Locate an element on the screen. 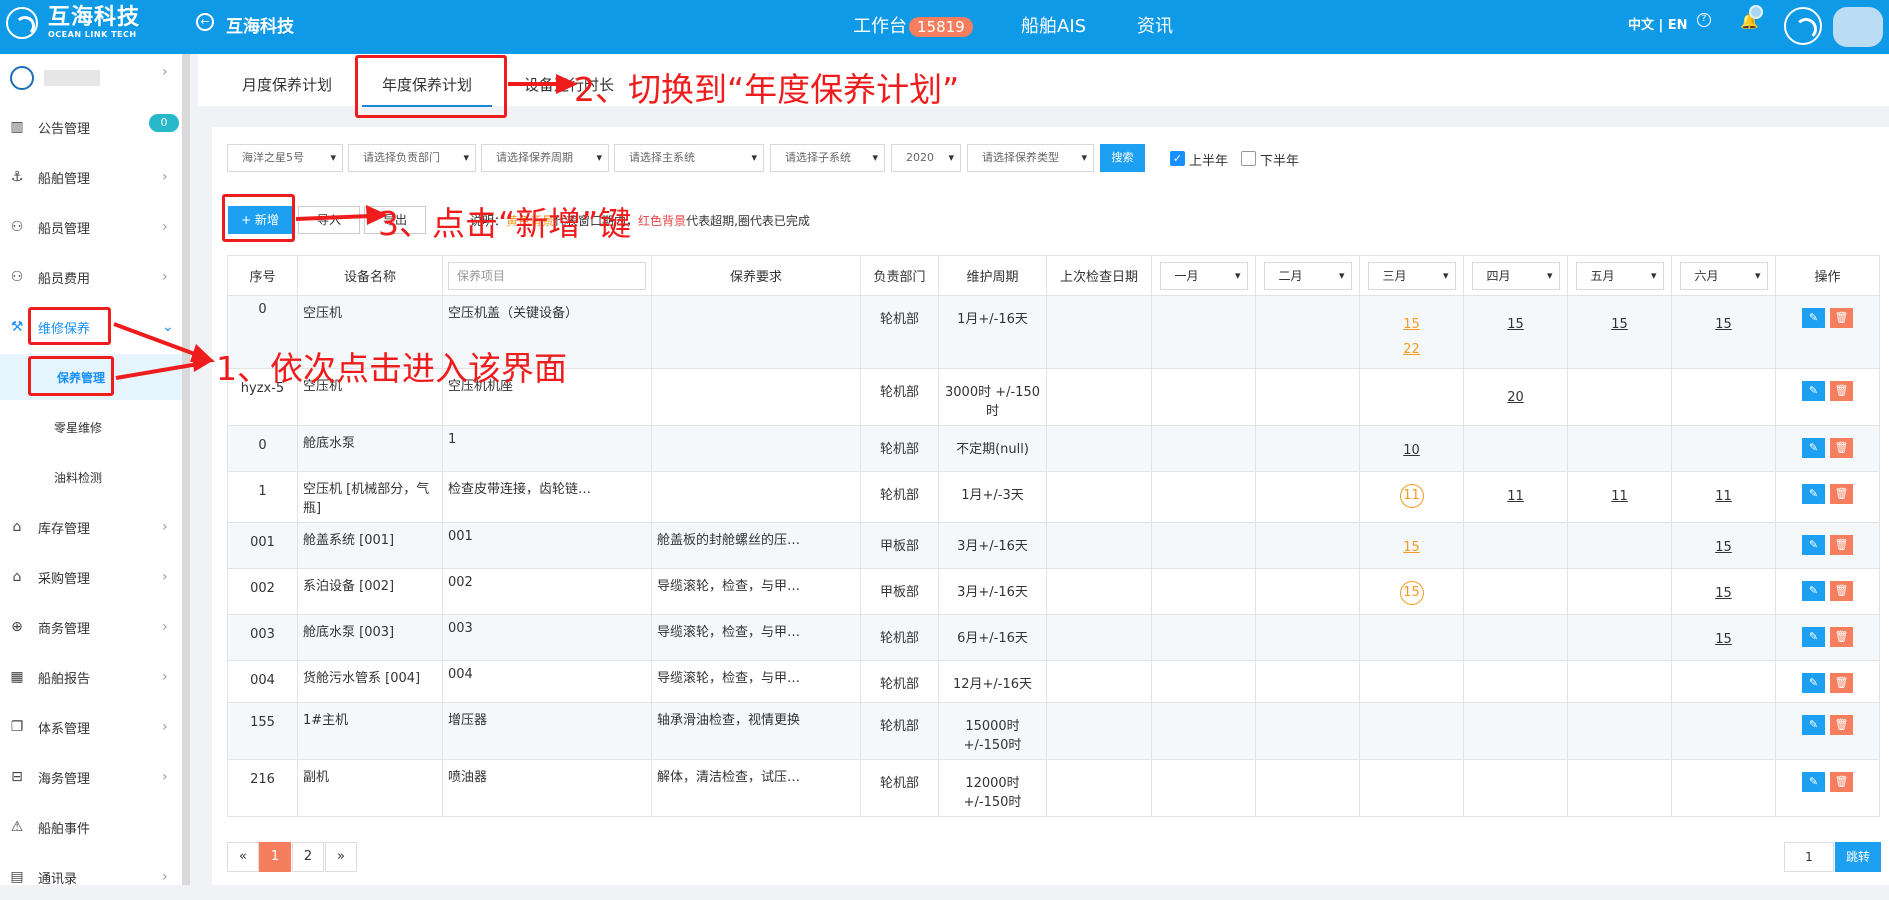 The image size is (1889, 900). second-half-checkbox is located at coordinates (1248, 158).